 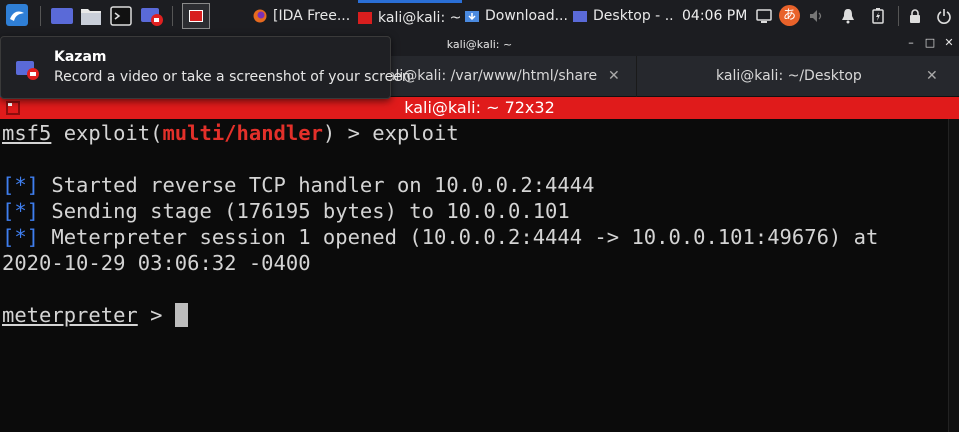 I want to click on tab-separator, so click(x=636, y=76).